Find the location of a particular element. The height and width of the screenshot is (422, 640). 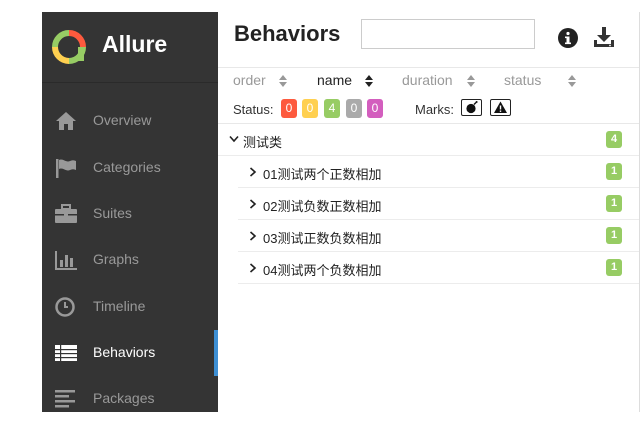

download-icon is located at coordinates (604, 37).